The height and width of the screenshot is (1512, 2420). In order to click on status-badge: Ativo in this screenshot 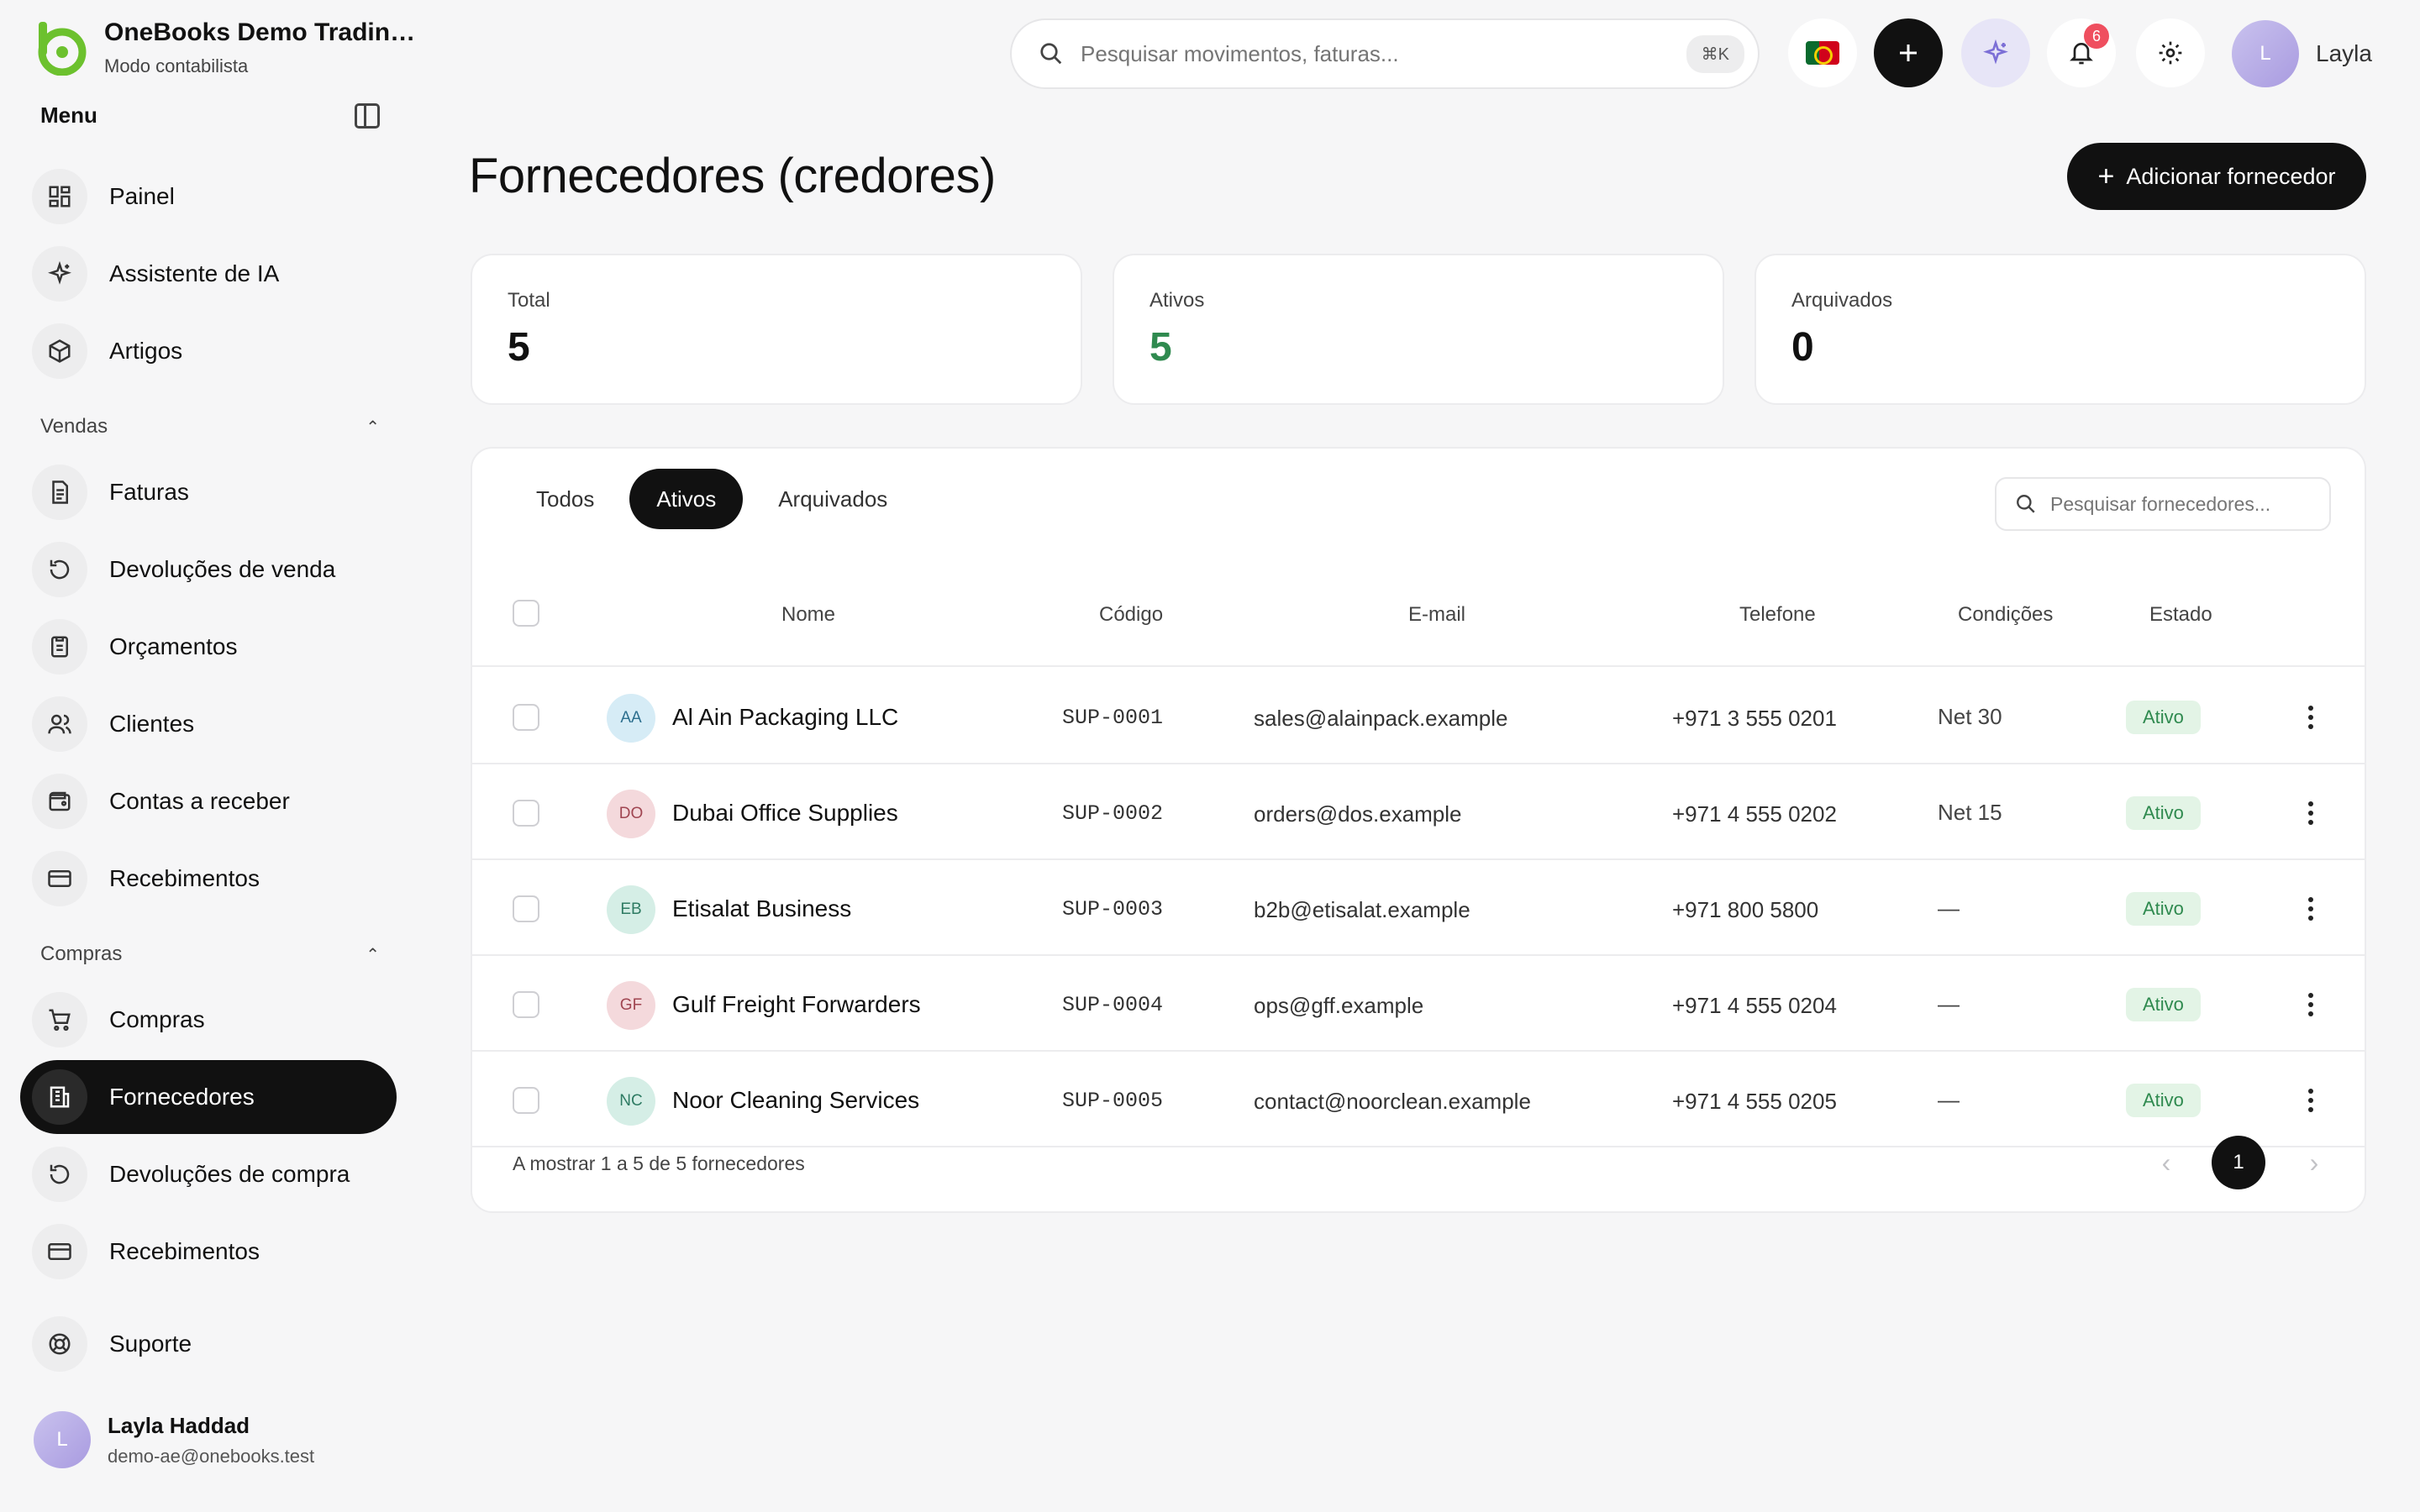, I will do `click(2163, 1100)`.